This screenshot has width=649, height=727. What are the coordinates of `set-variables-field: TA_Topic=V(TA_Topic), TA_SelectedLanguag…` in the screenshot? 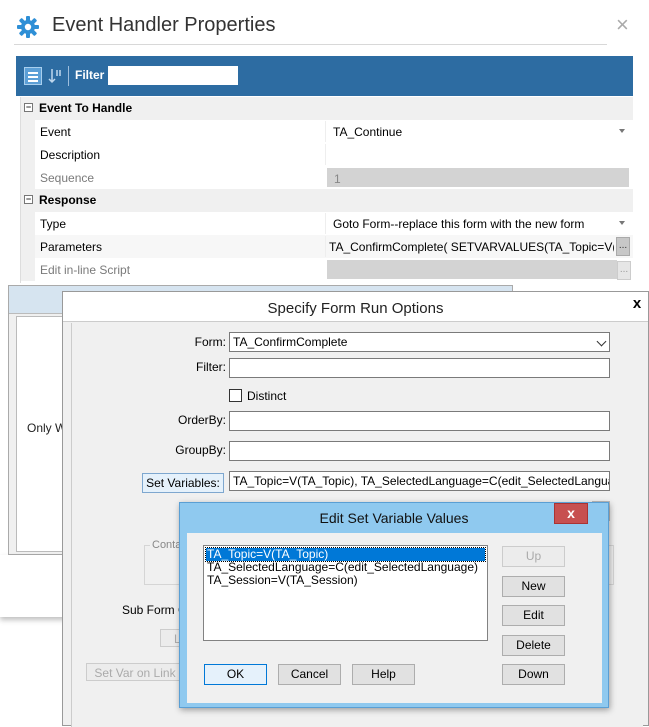 It's located at (419, 481).